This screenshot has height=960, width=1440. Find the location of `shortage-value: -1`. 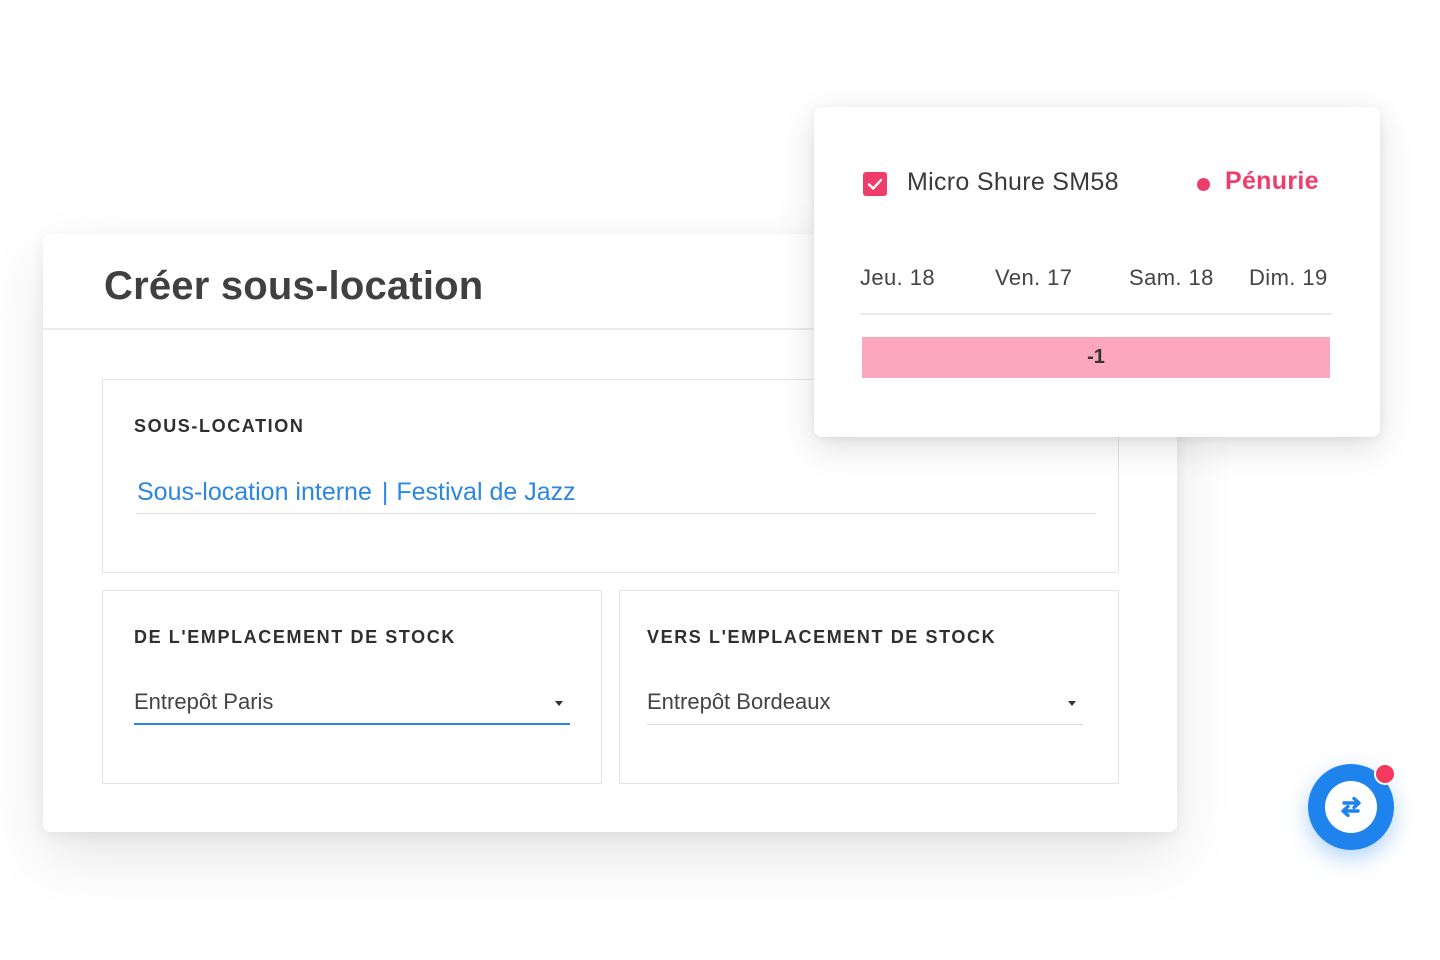

shortage-value: -1 is located at coordinates (1096, 357).